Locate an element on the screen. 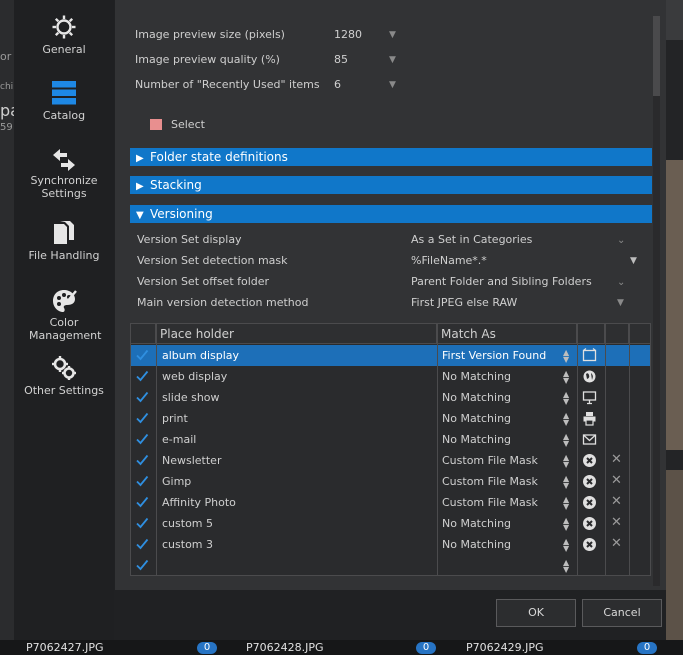  table-row: album display First Version Found ▲ ▼ is located at coordinates (390, 355).